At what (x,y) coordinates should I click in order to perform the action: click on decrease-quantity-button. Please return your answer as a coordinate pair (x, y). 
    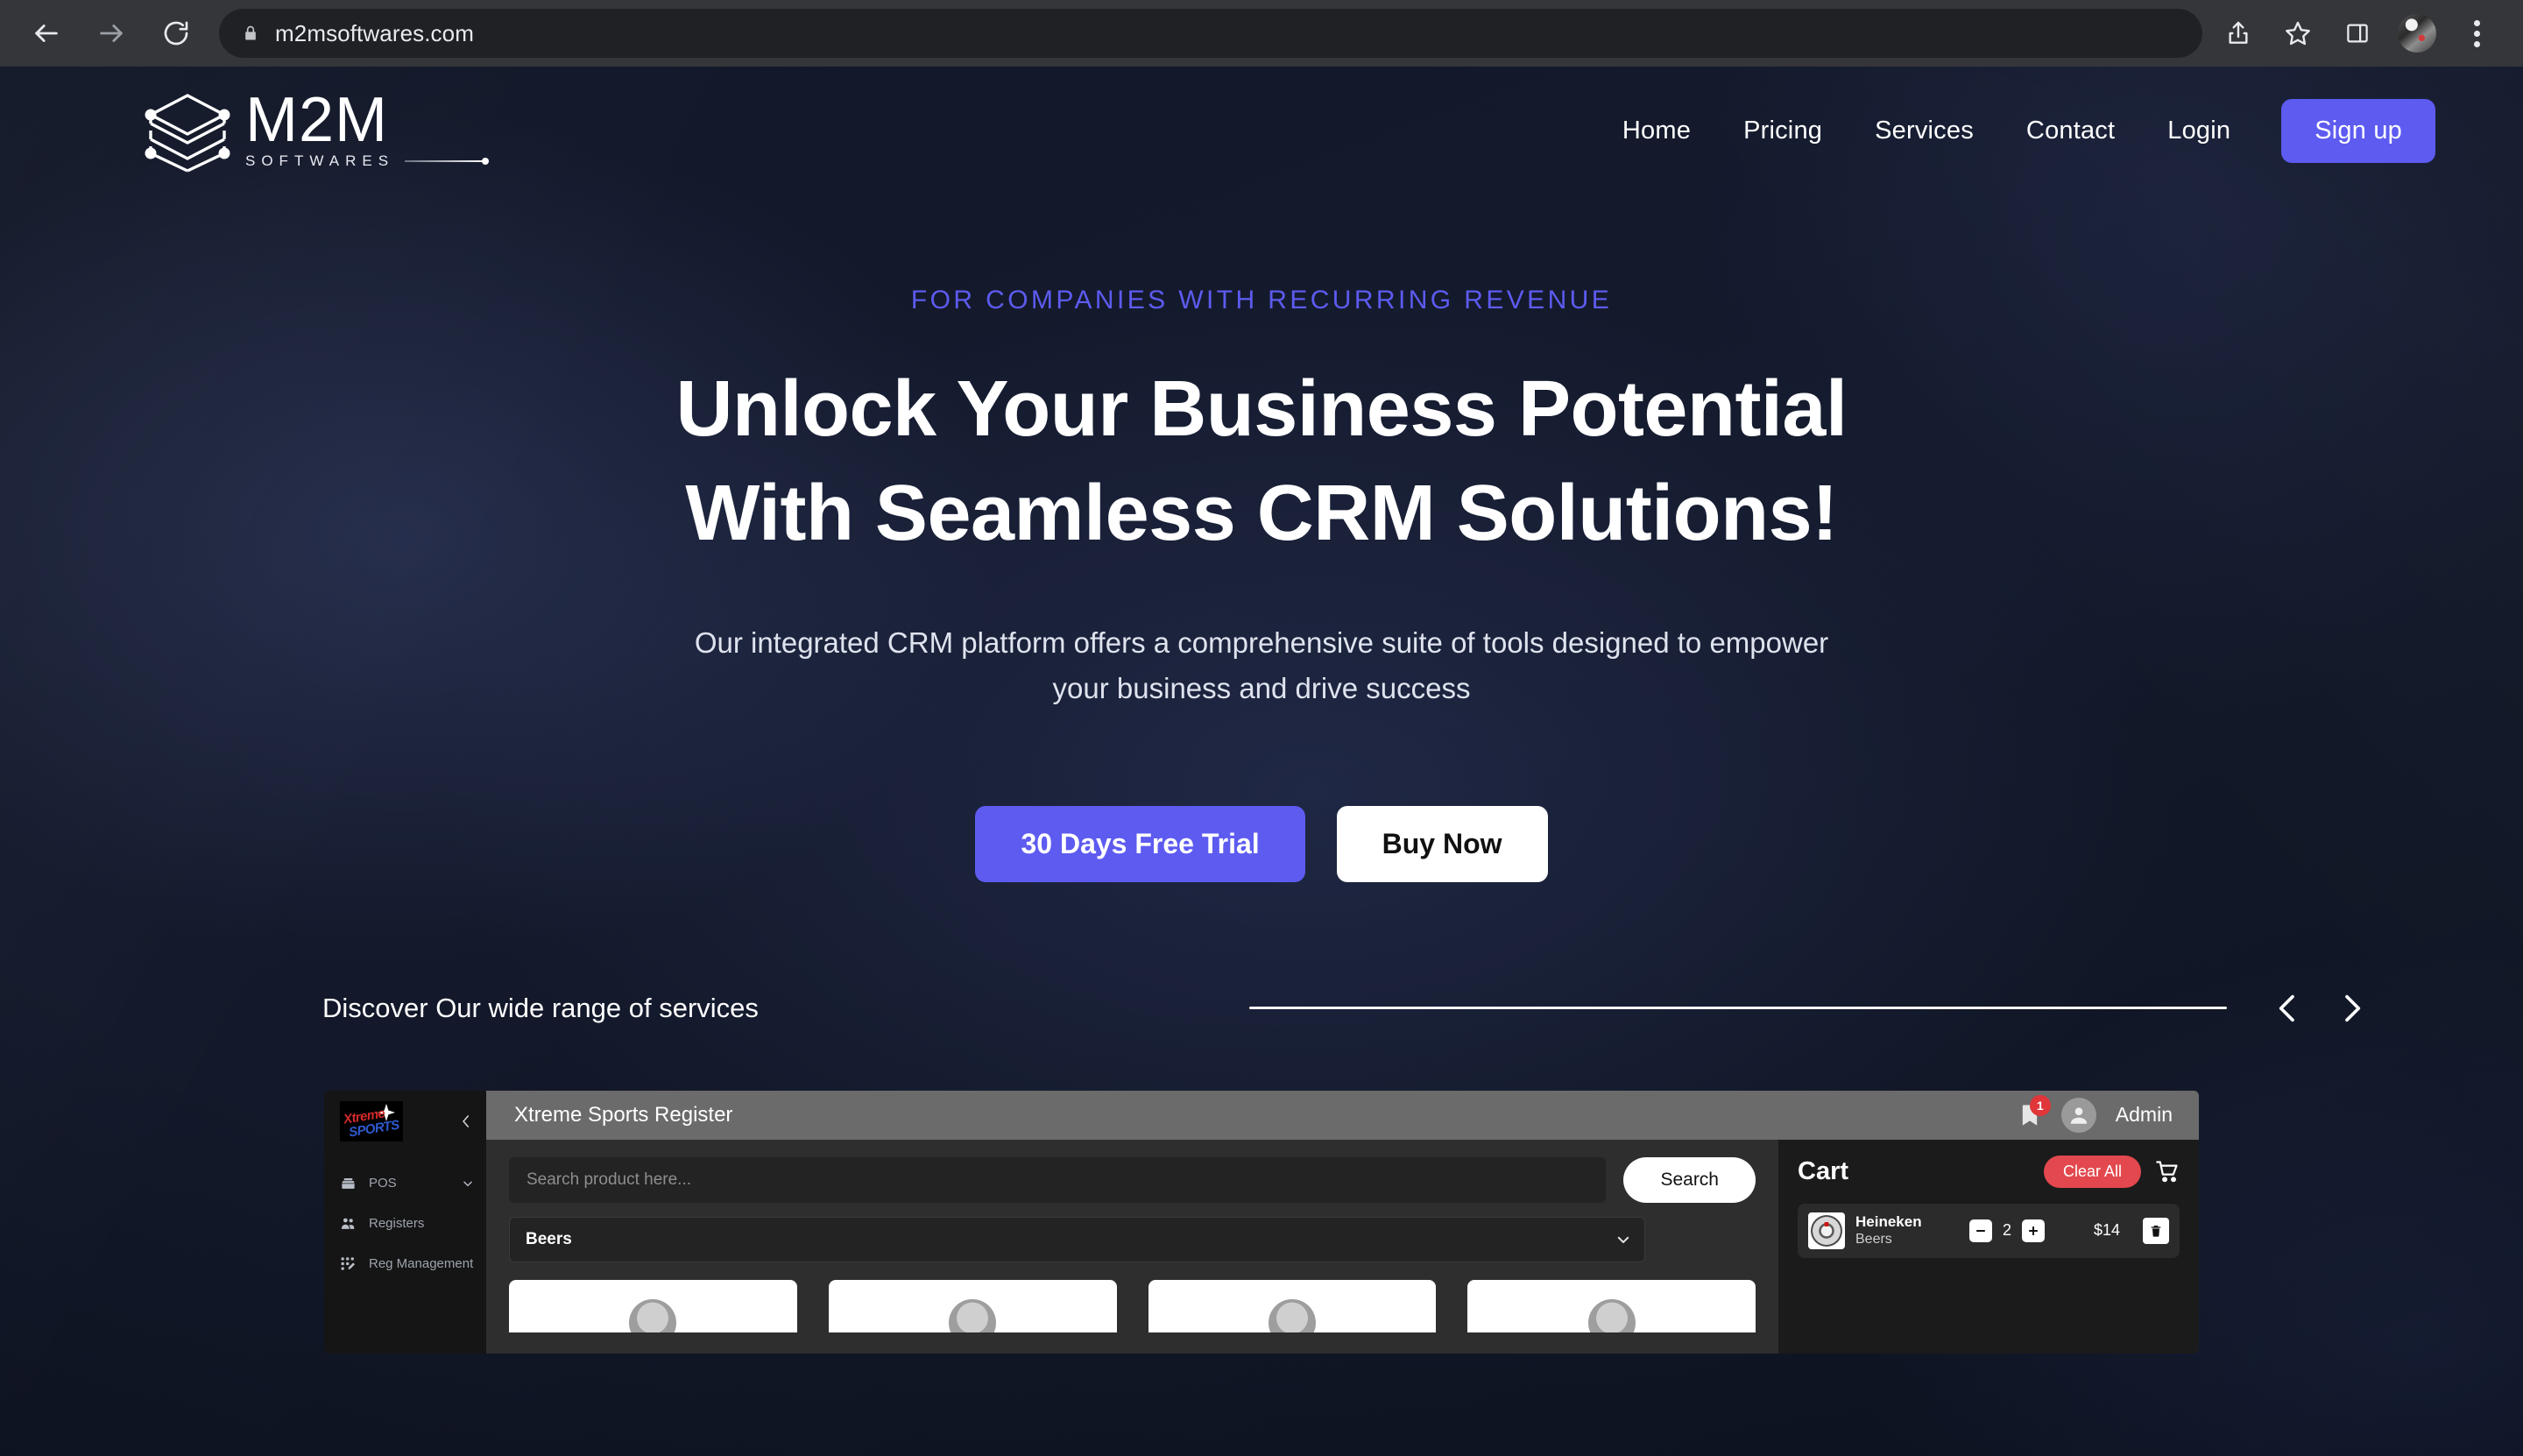
    Looking at the image, I should click on (1980, 1230).